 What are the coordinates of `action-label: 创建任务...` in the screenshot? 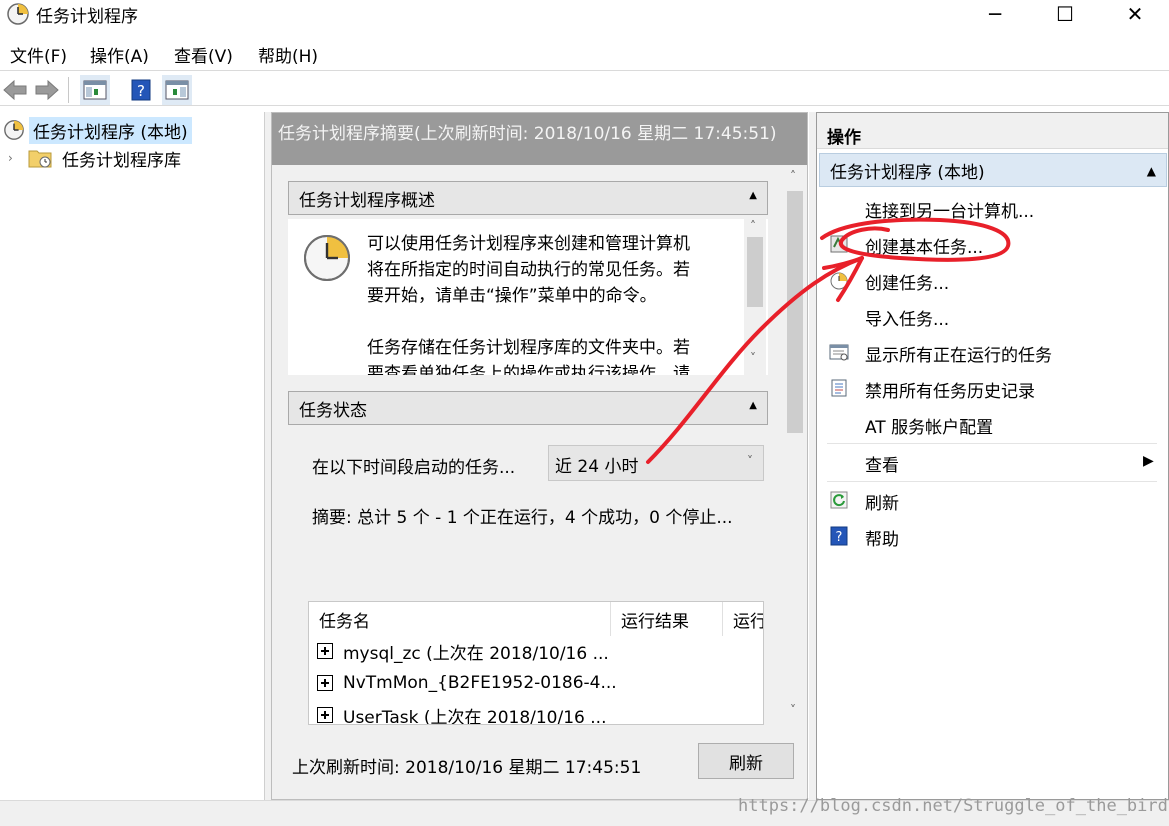 It's located at (907, 284).